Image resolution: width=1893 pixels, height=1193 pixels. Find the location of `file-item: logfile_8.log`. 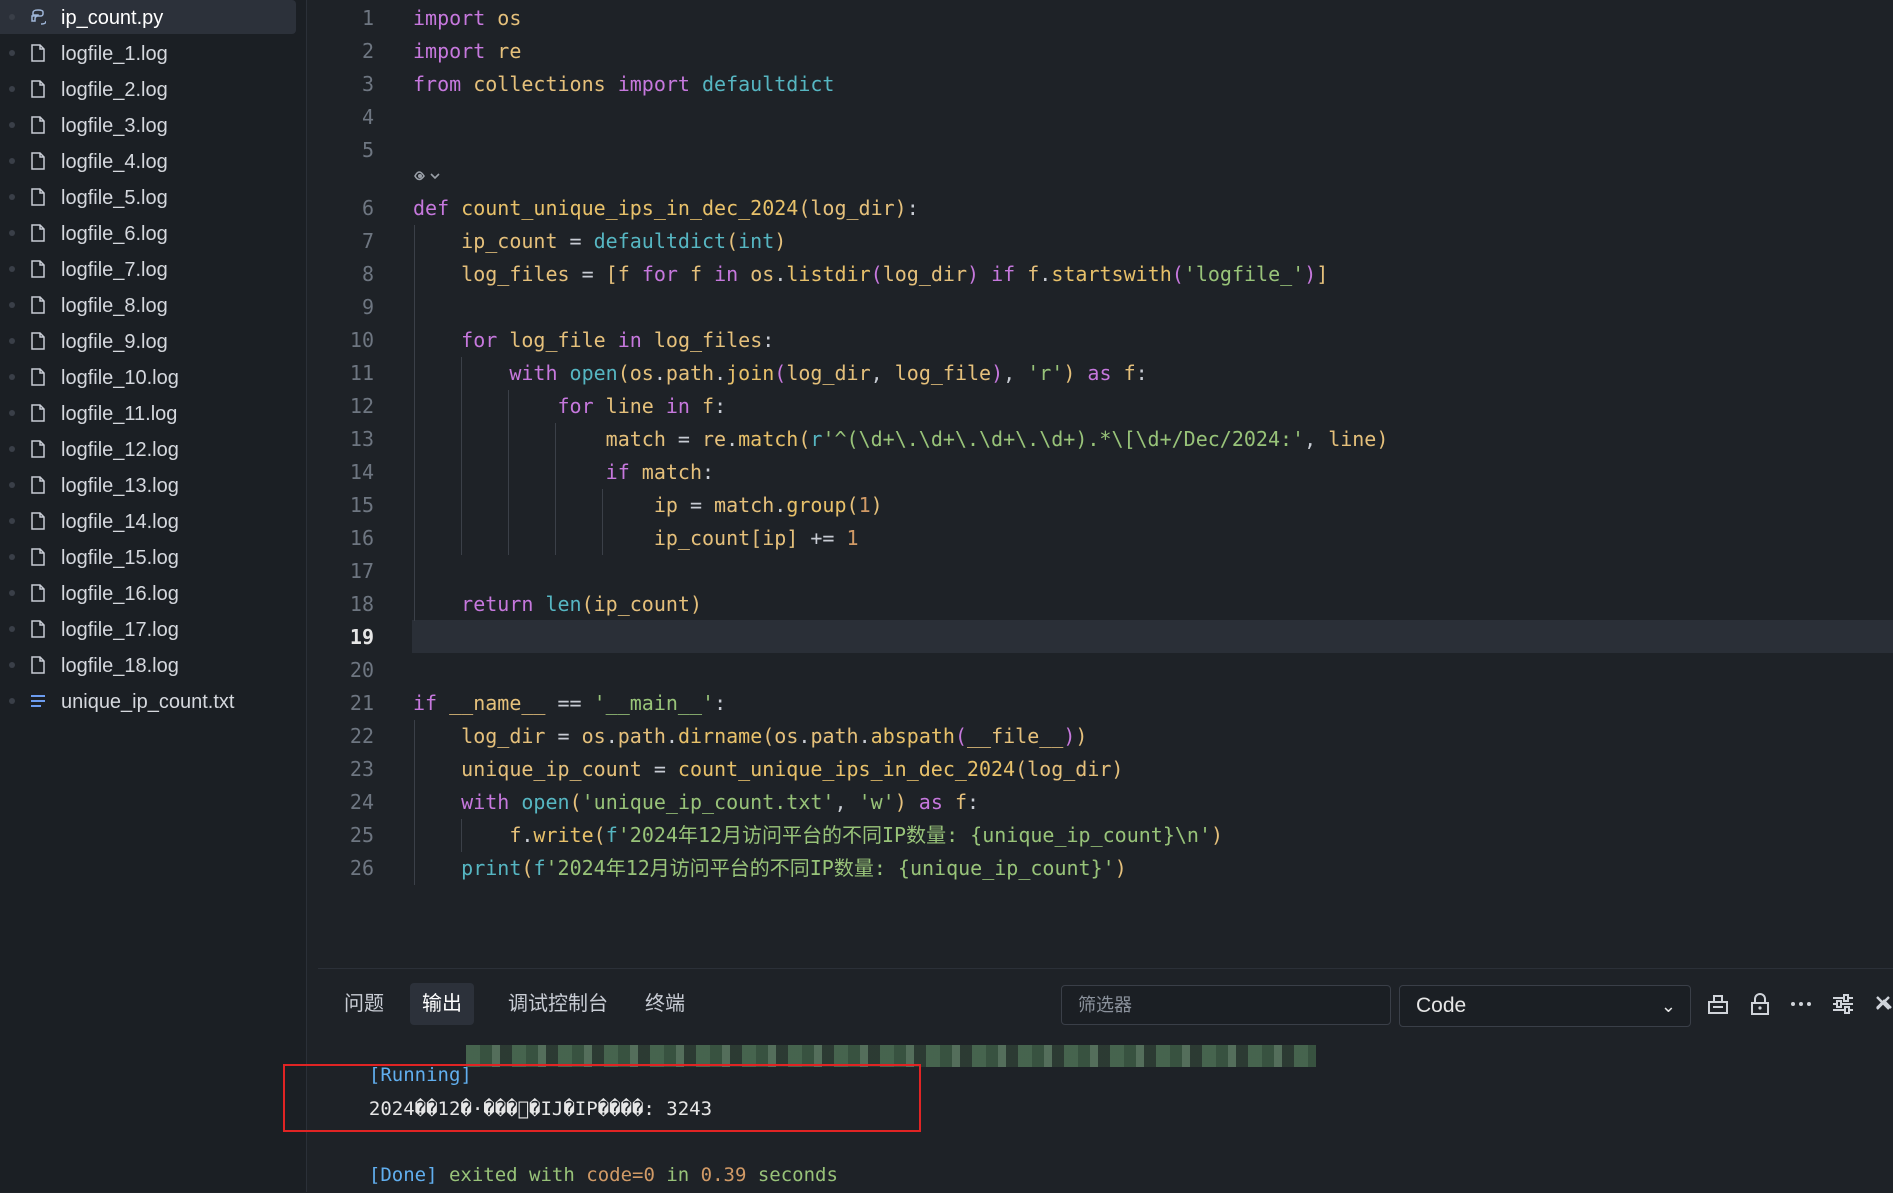

file-item: logfile_8.log is located at coordinates (148, 305).